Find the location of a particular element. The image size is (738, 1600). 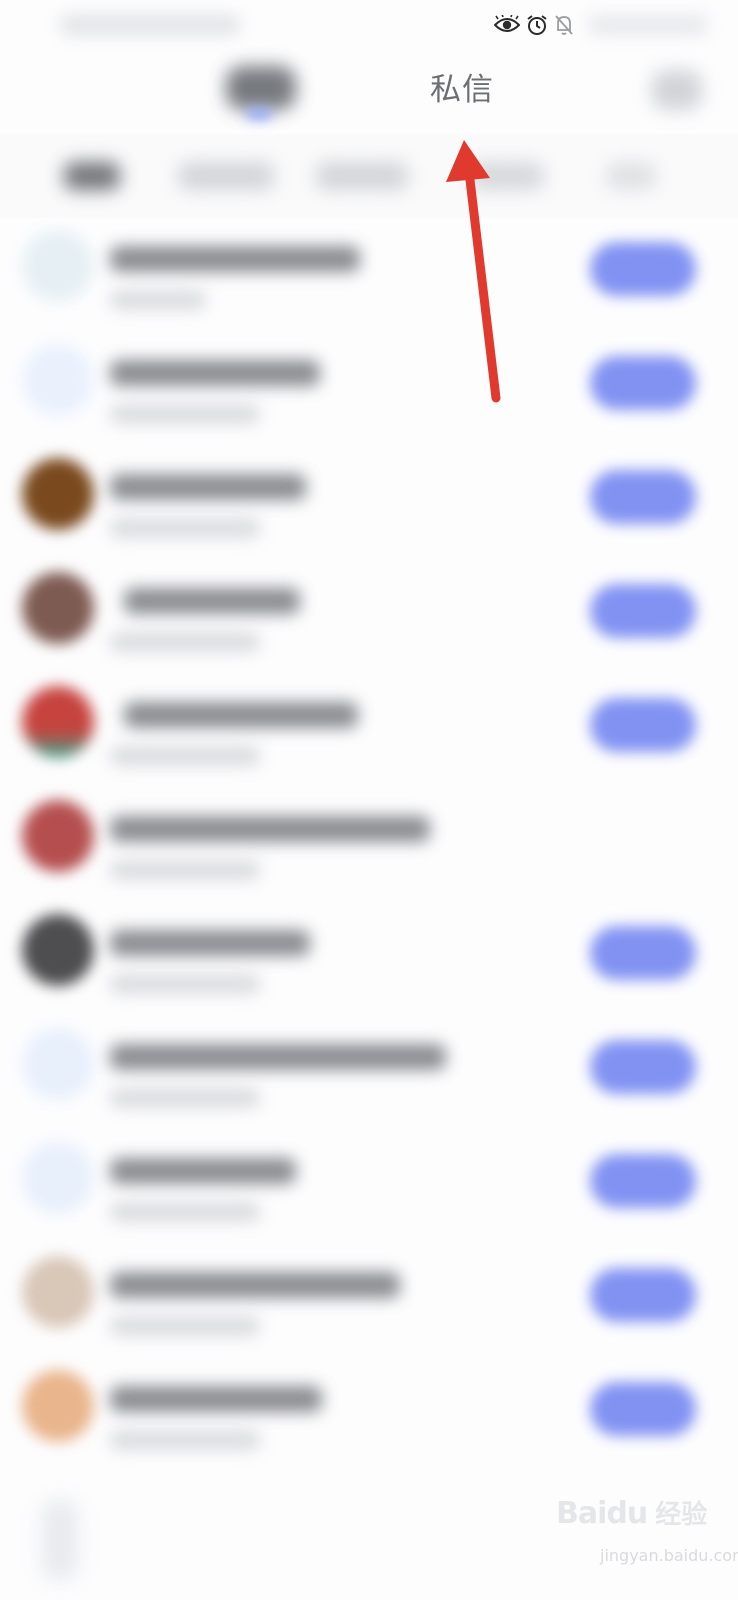

watermark-text: 经验 is located at coordinates (681, 1515).